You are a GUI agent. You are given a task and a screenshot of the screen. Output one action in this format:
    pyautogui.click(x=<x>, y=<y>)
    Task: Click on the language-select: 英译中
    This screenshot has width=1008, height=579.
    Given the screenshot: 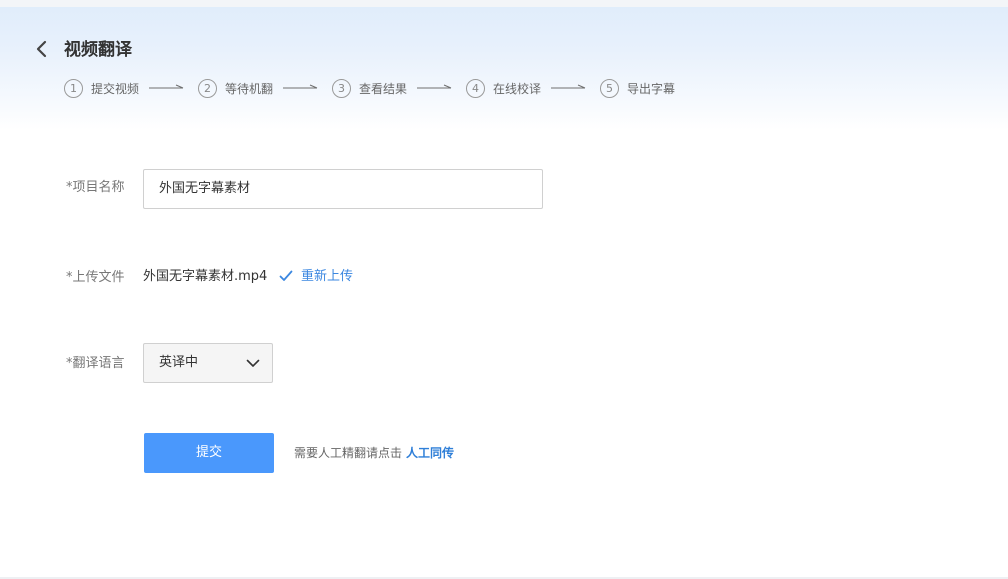 What is the action you would take?
    pyautogui.click(x=208, y=363)
    